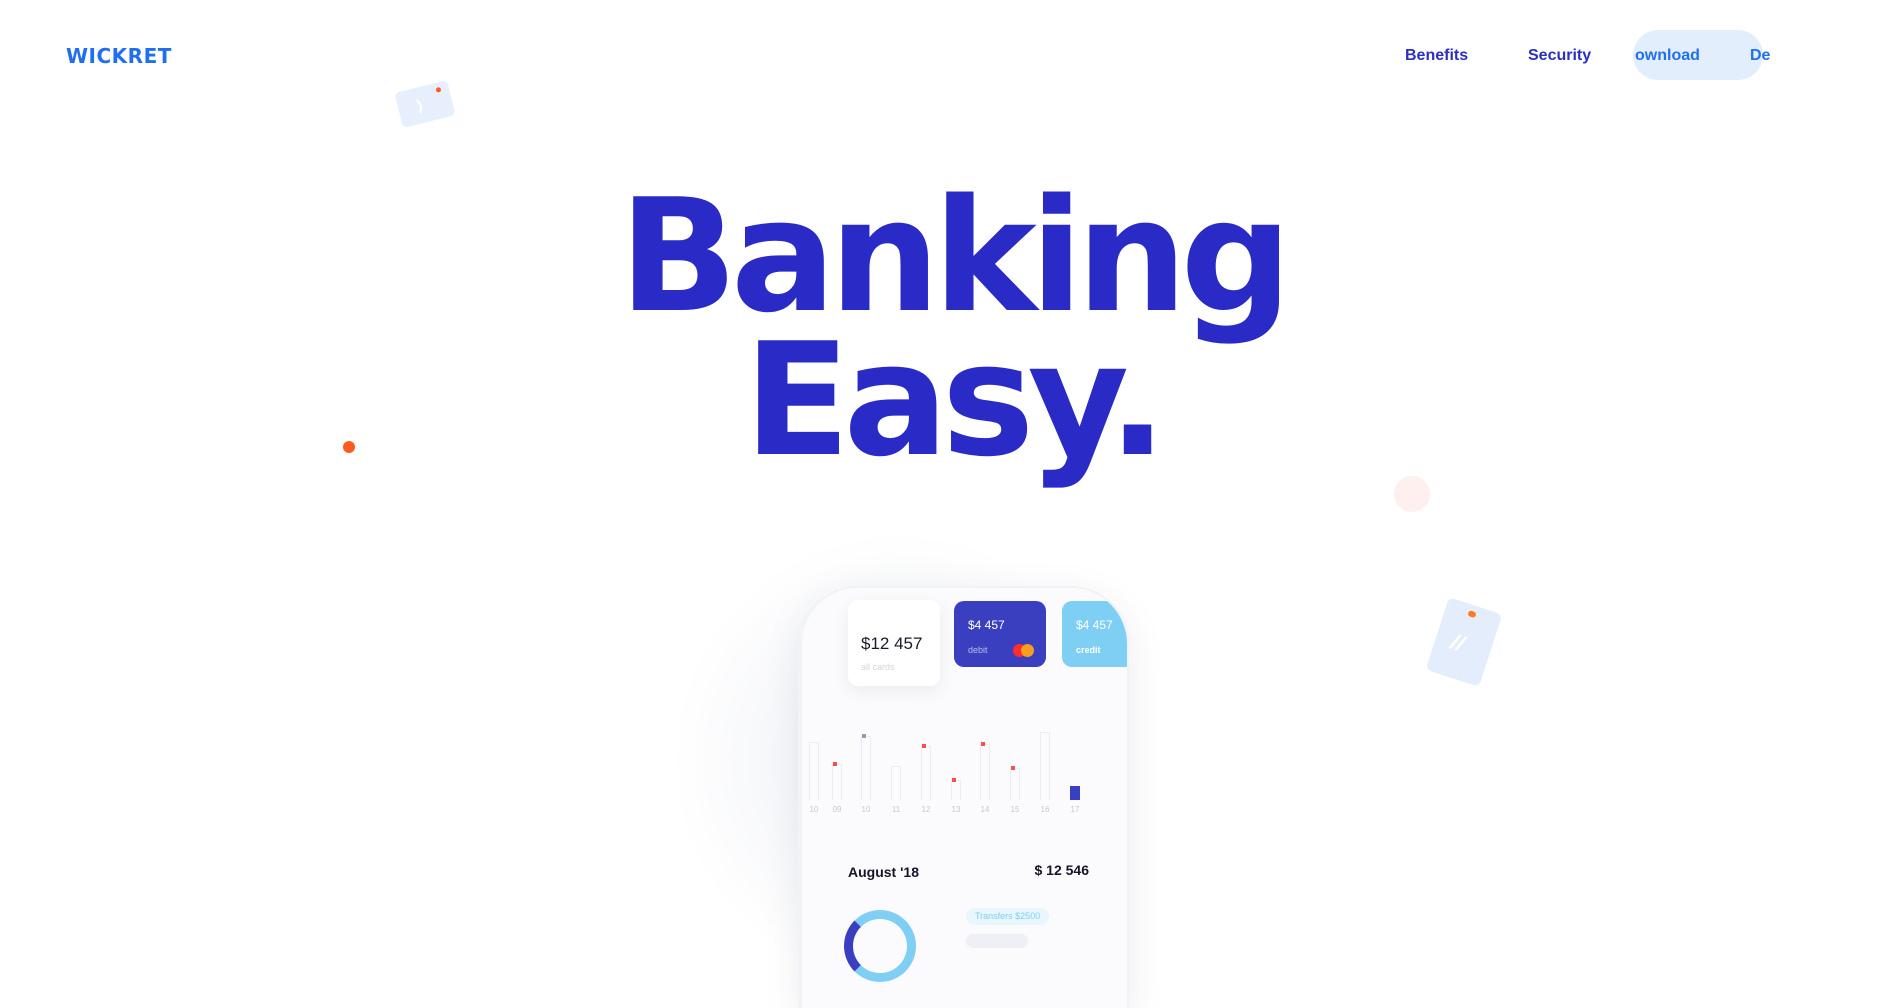 Image resolution: width=1904 pixels, height=1008 pixels. I want to click on transfers-tag: Transfers $2500, so click(1008, 916).